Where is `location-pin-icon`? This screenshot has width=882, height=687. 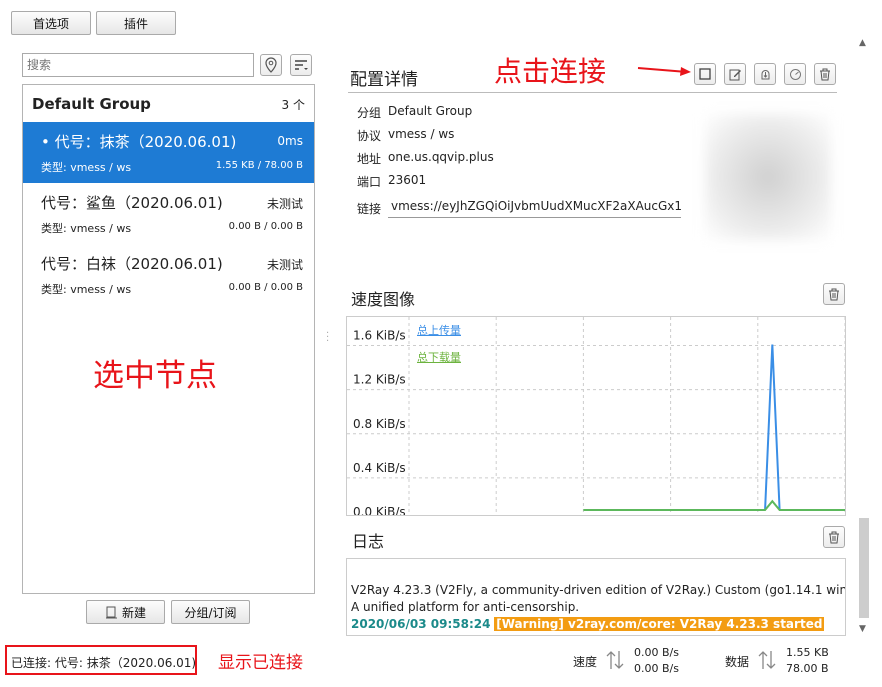
location-pin-icon is located at coordinates (271, 65).